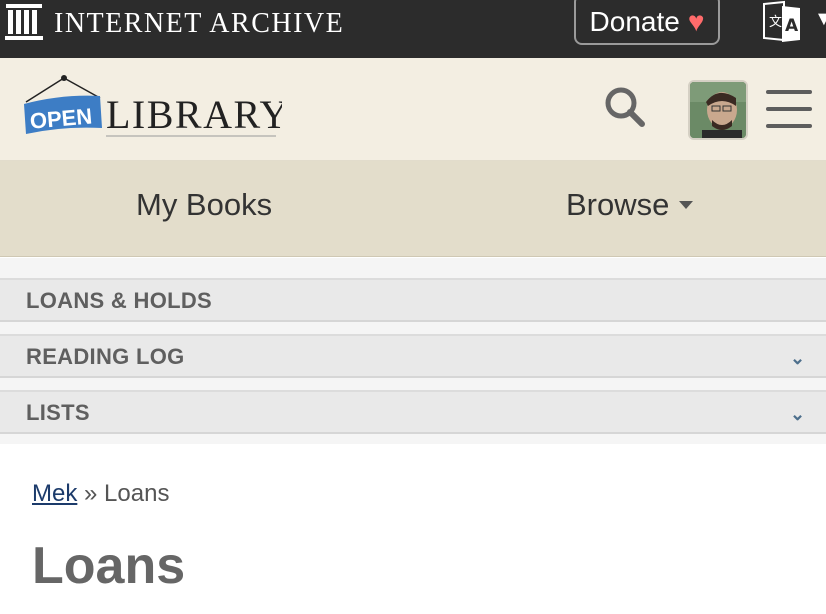  Describe the element at coordinates (194, 114) in the screenshot. I see `logo-library-text: LIBRARY` at that location.